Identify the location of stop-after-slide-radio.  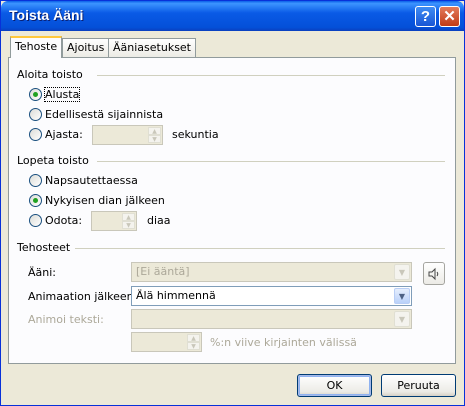
(35, 200).